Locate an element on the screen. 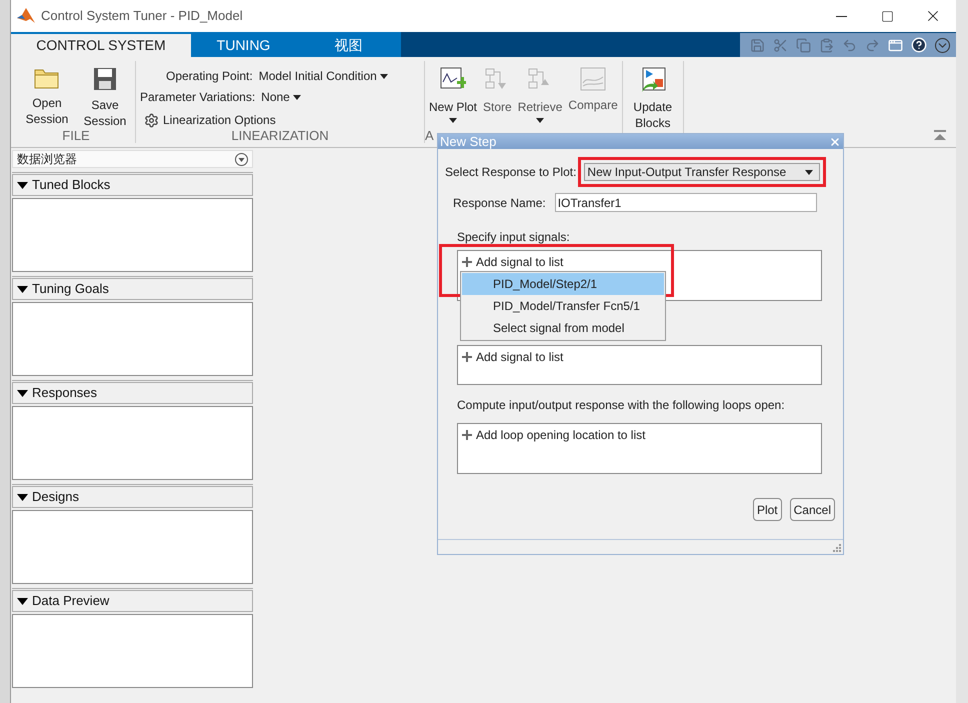 This screenshot has height=703, width=968. paste-icon is located at coordinates (826, 45).